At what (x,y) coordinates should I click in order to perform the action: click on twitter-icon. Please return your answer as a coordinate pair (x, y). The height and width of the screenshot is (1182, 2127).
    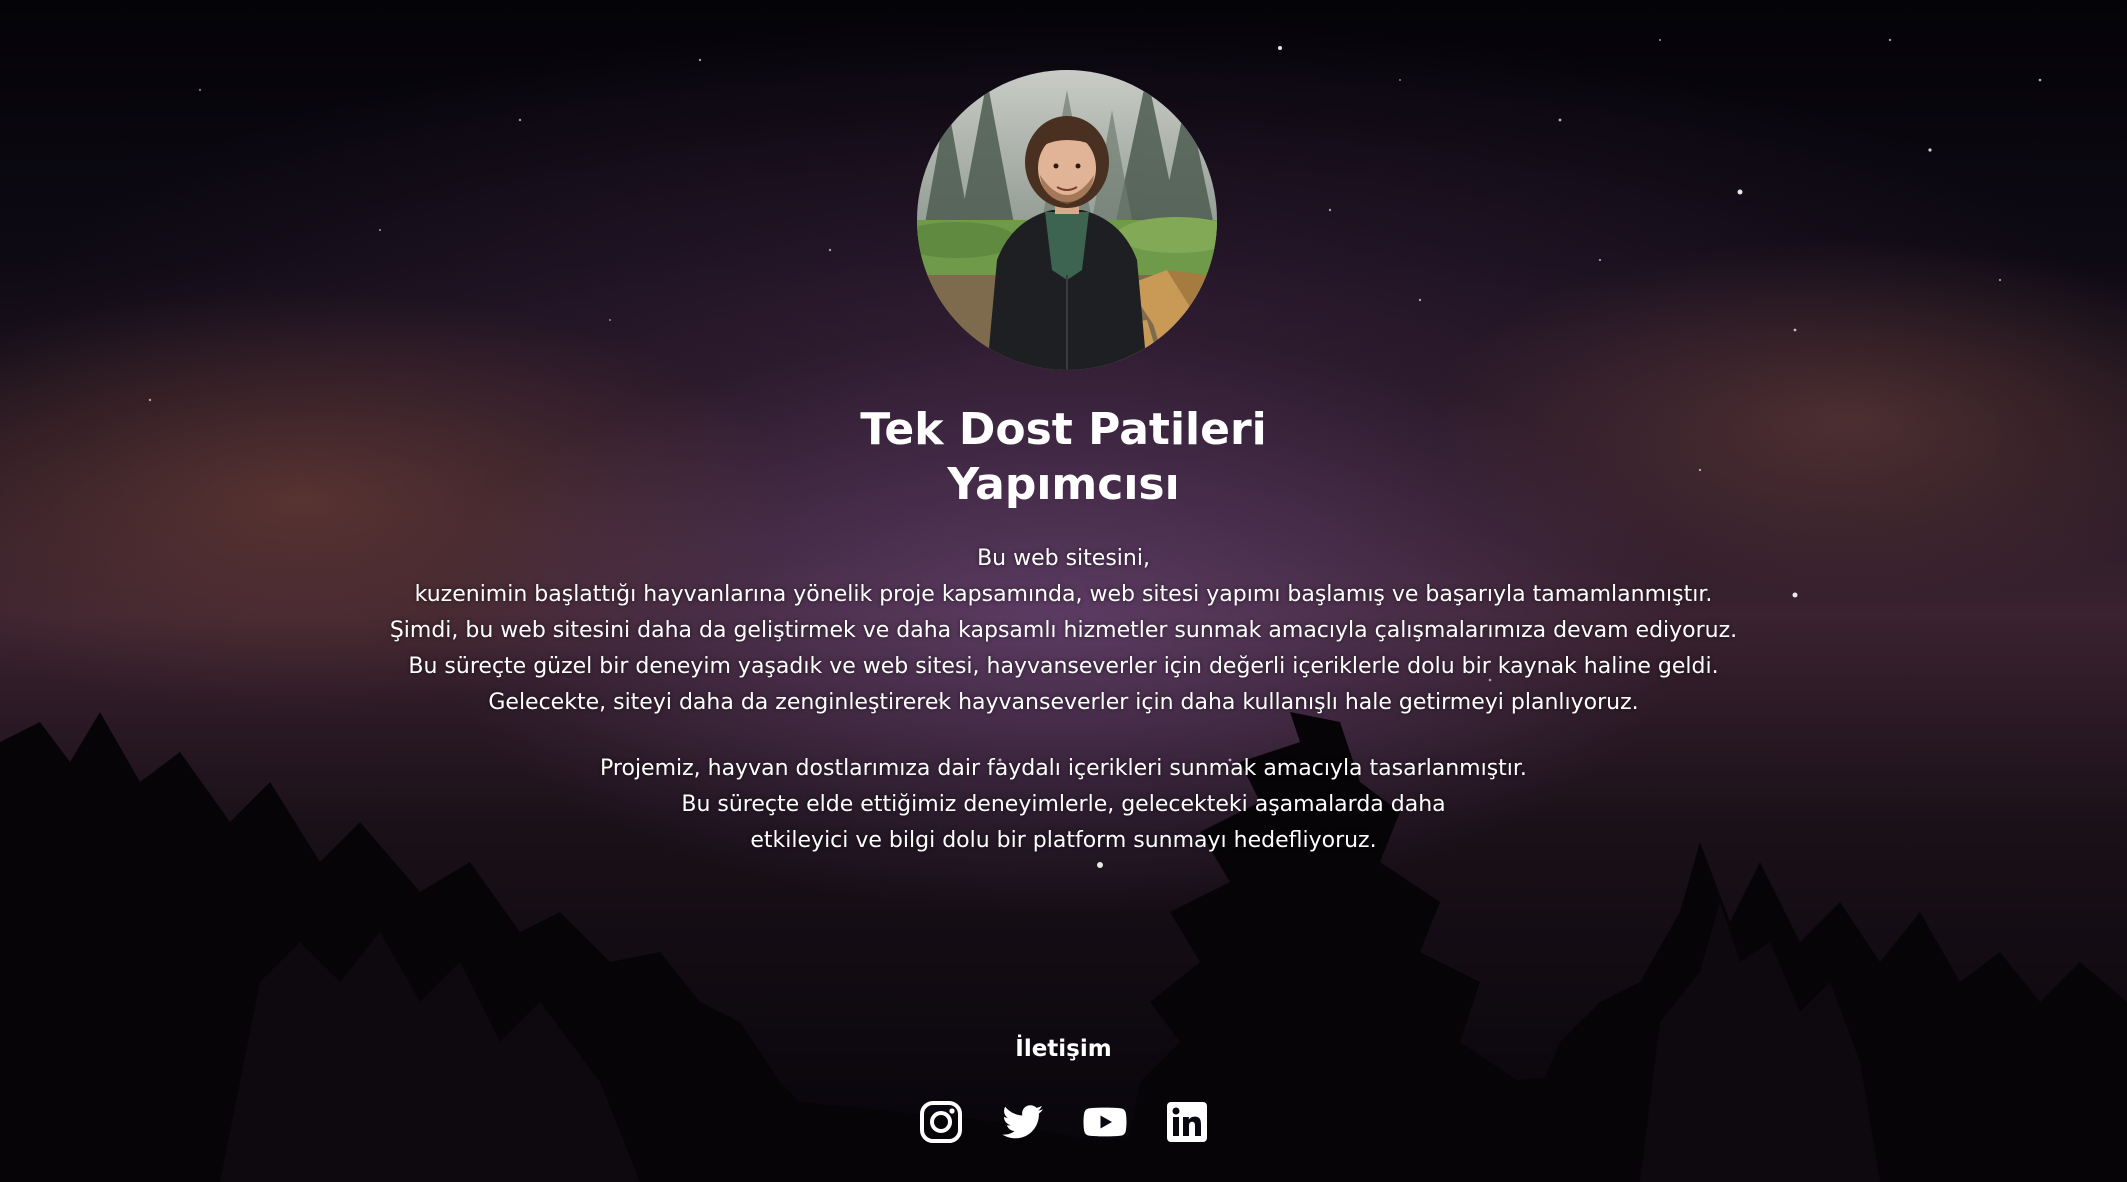
    Looking at the image, I should click on (1022, 1122).